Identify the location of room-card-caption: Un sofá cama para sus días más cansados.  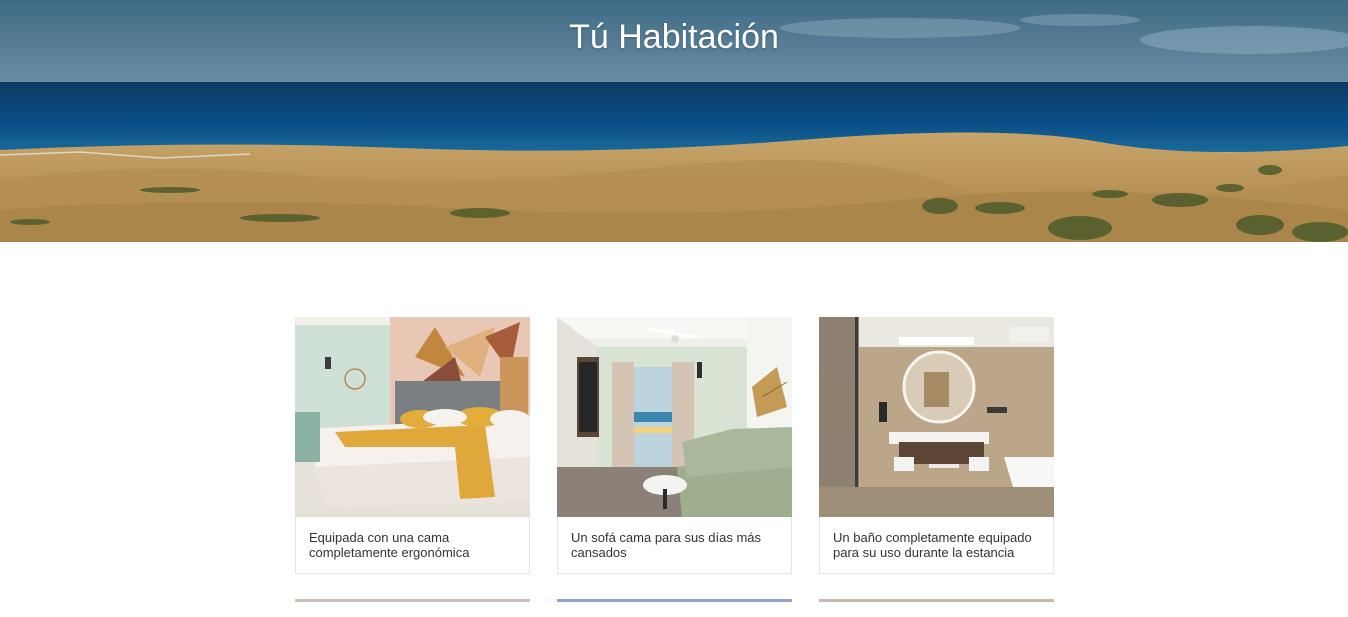
(666, 545).